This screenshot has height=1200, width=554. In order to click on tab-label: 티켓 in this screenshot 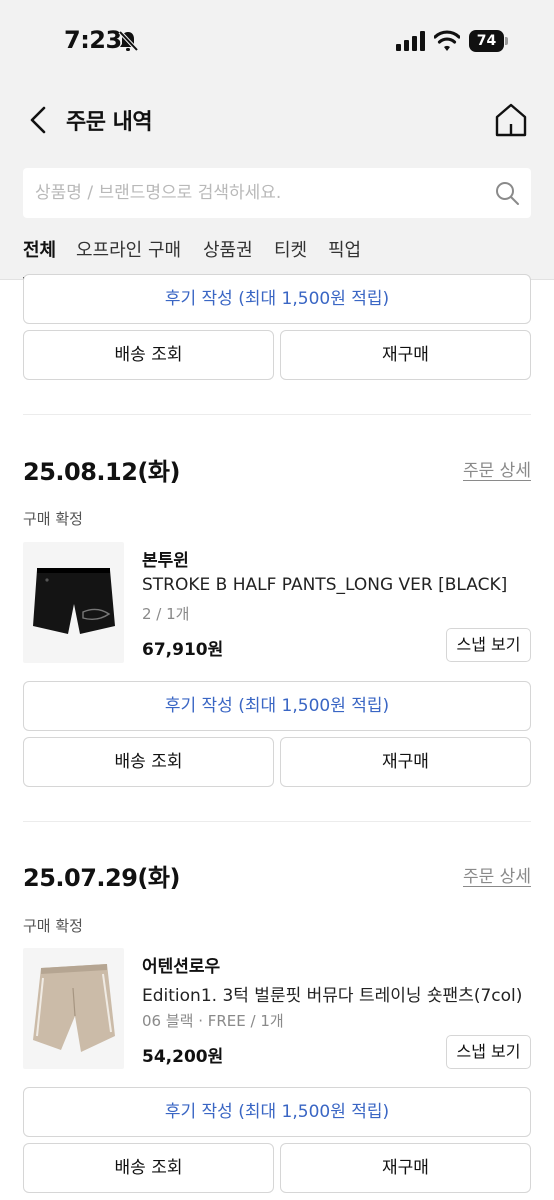, I will do `click(291, 250)`.